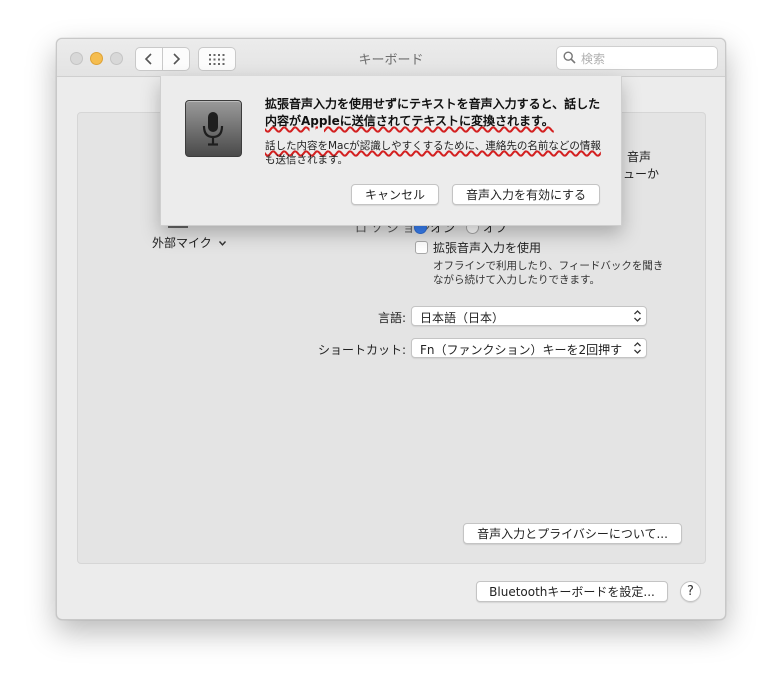 The width and height of the screenshot is (780, 693). Describe the element at coordinates (529, 316) in the screenshot. I see `language-popup: 日本語（日本）` at that location.